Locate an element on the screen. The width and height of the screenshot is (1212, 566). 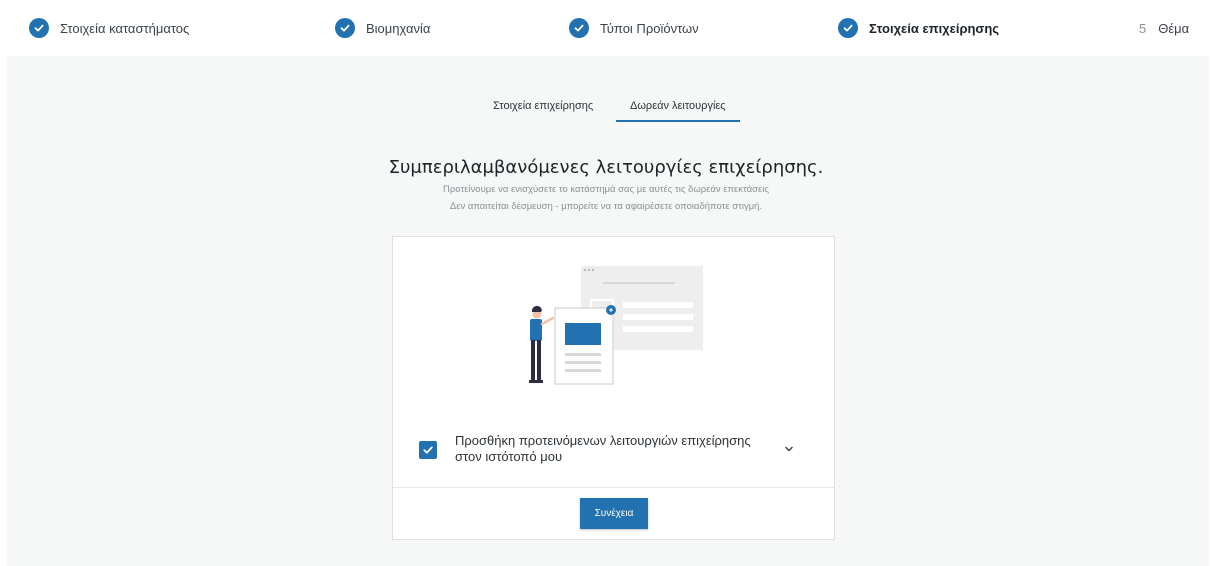
add-features-checkbox is located at coordinates (428, 450).